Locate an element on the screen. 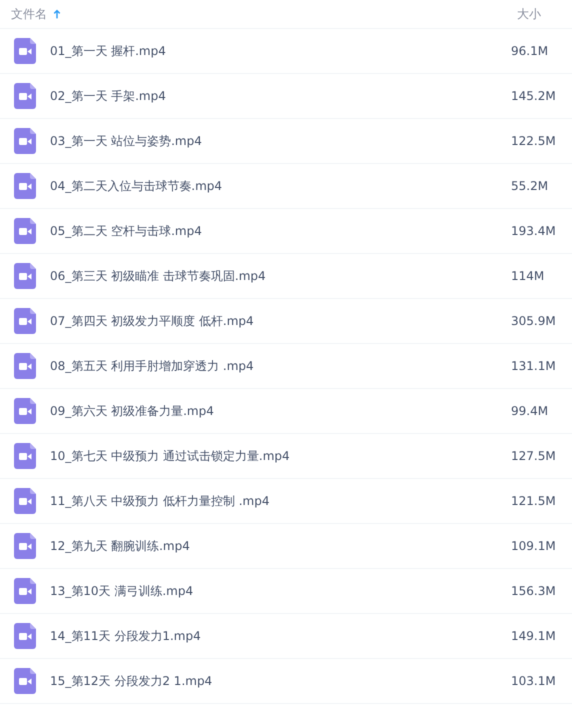 This screenshot has height=706, width=572. file-name: 15_第12天 分段发力2 1.mp4 is located at coordinates (280, 681).